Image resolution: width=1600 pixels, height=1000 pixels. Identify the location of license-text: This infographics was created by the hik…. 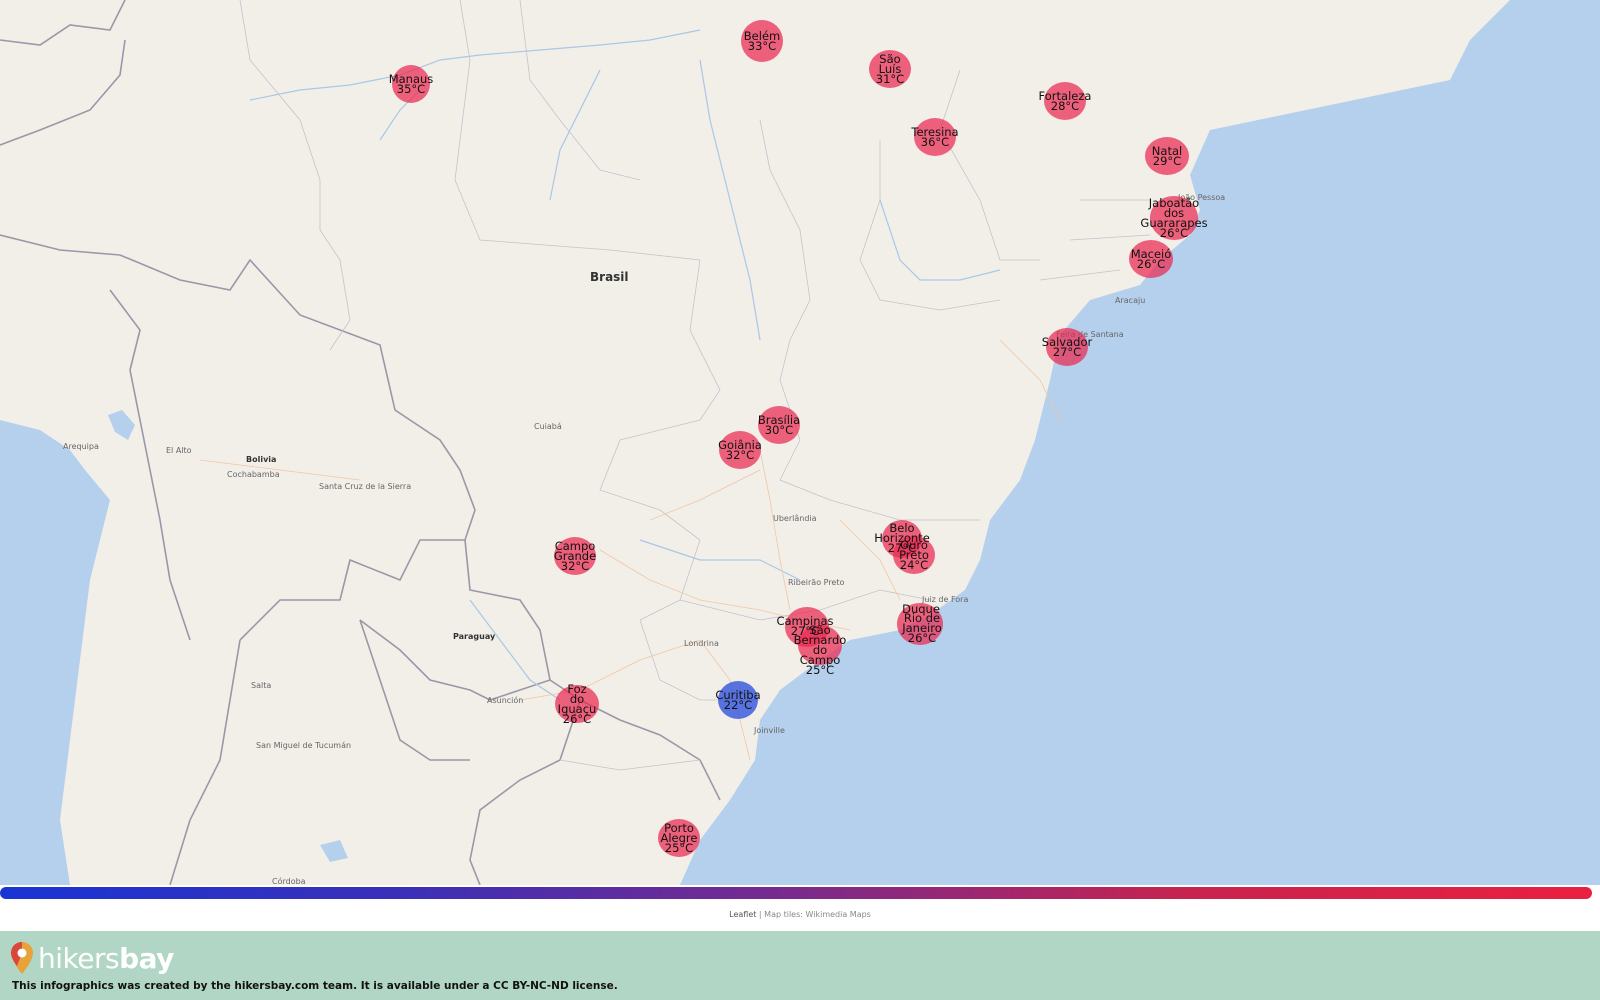
(315, 986).